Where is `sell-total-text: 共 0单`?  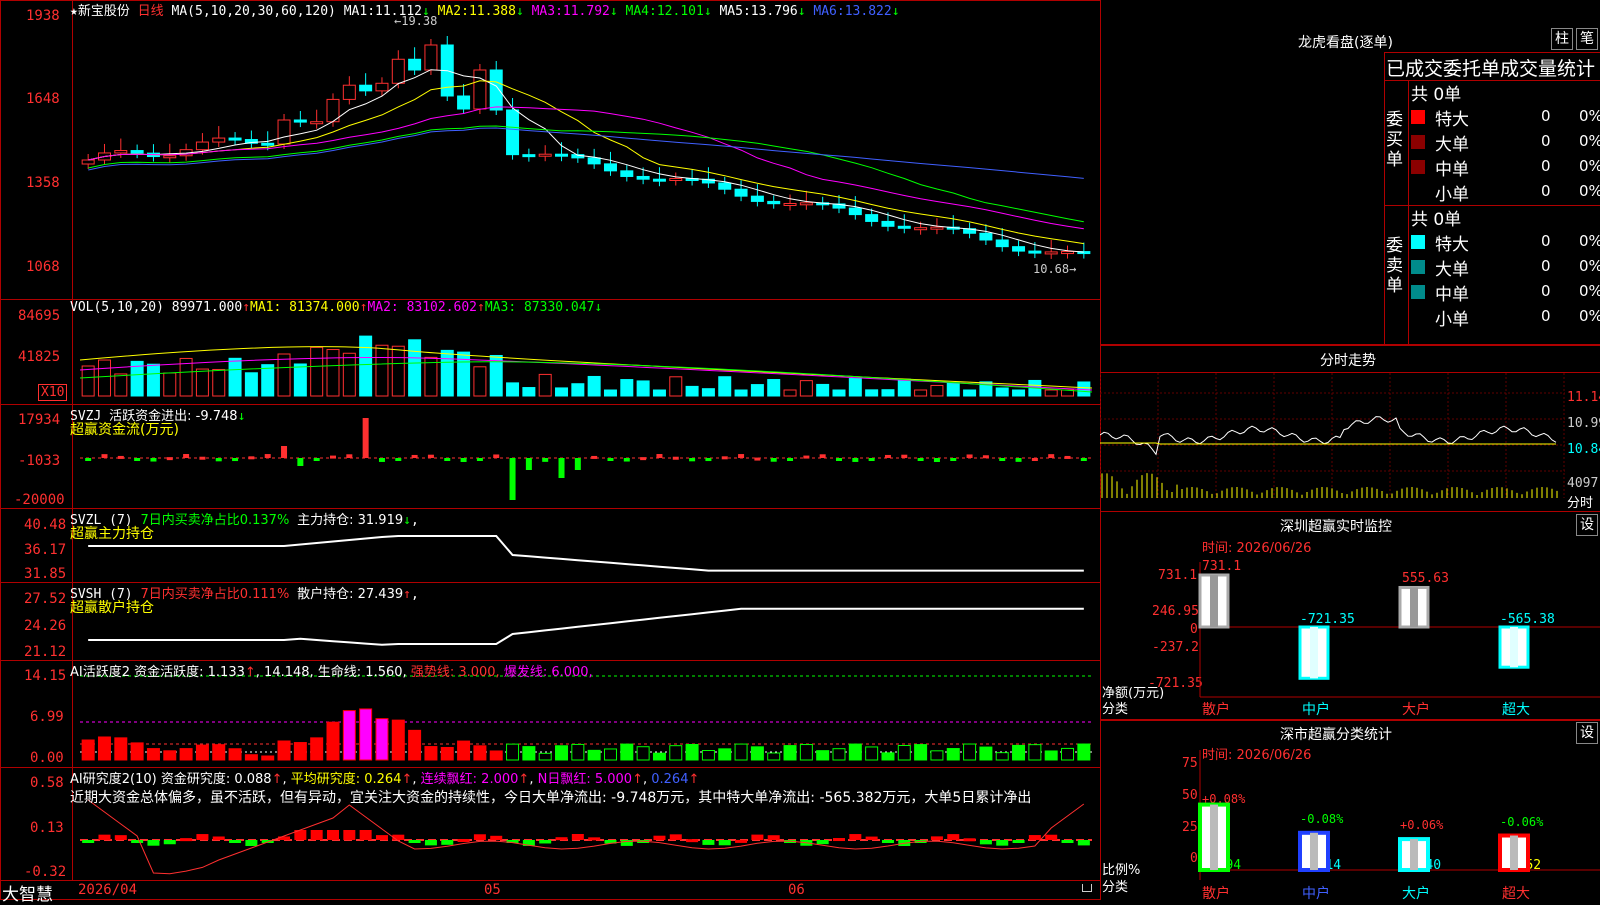
sell-total-text: 共 0单 is located at coordinates (1436, 220).